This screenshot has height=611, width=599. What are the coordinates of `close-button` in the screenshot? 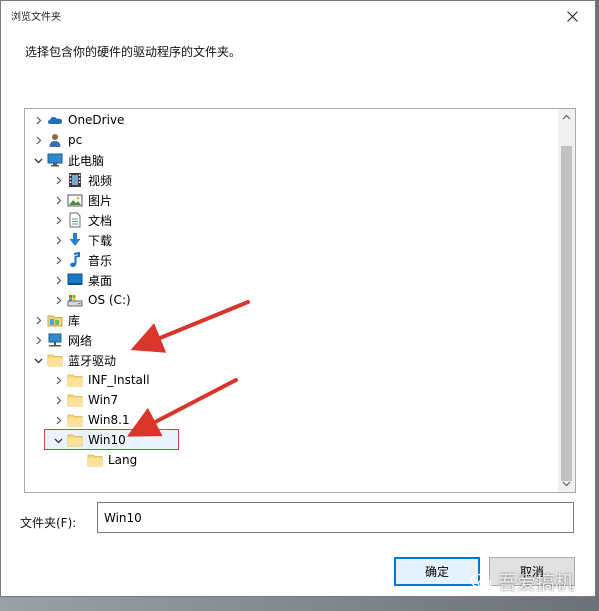 It's located at (572, 16).